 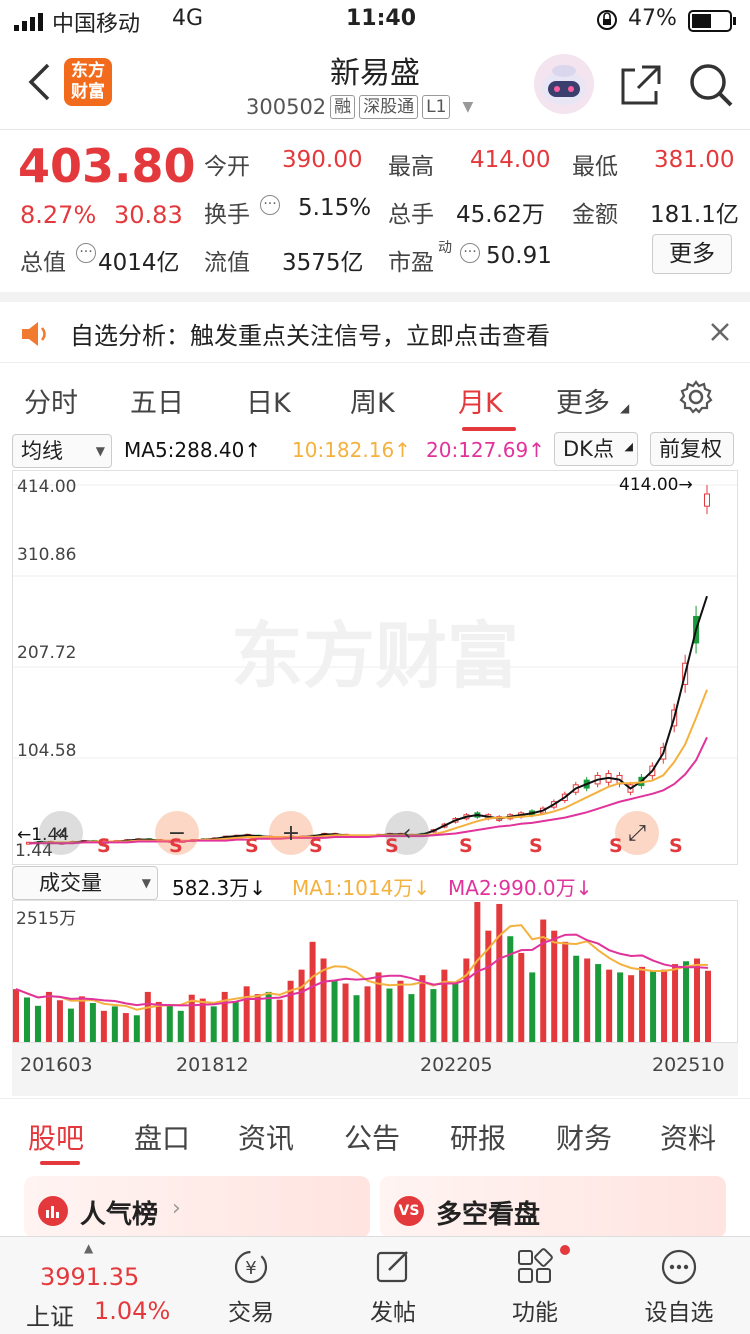 I want to click on volume-label: 总手, so click(x=411, y=215).